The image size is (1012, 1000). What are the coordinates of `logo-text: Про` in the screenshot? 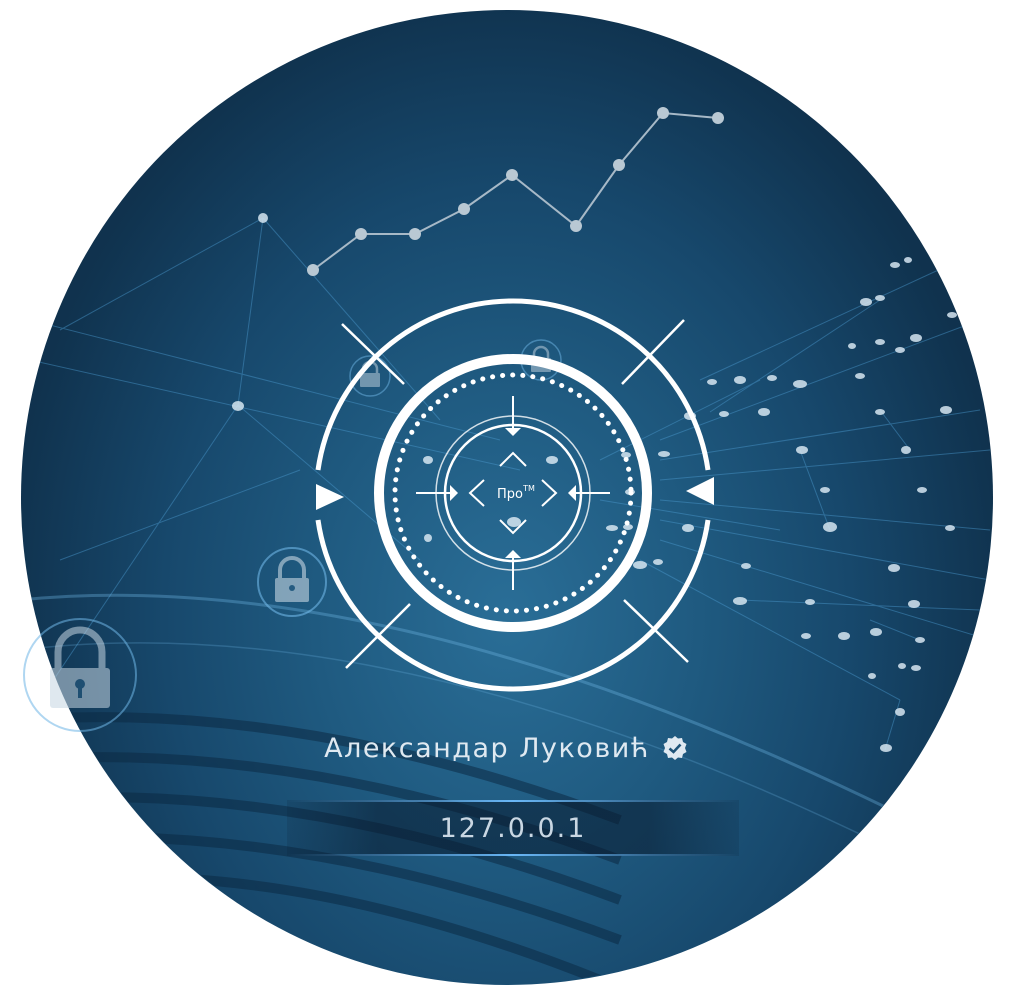 It's located at (510, 494).